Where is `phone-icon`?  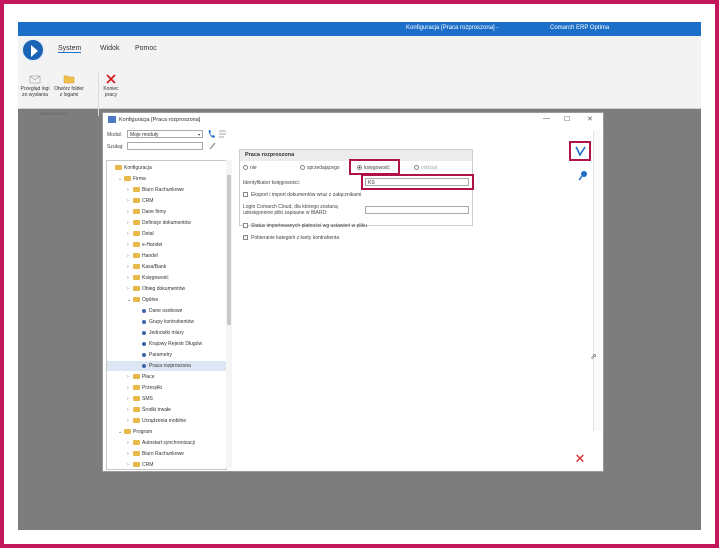
phone-icon is located at coordinates (211, 134).